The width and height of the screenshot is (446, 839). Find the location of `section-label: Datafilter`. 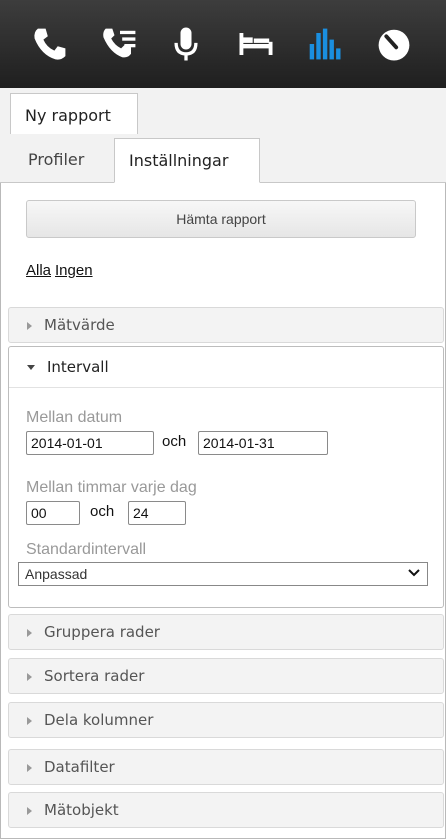

section-label: Datafilter is located at coordinates (79, 767).